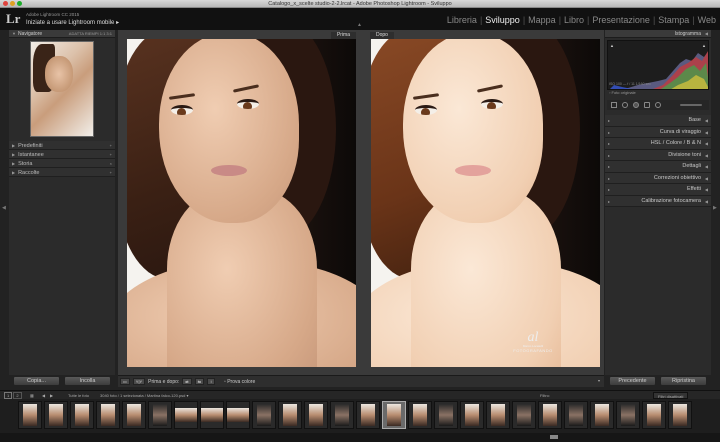  I want to click on right-panel-footer: Precedente Ripristina, so click(658, 381).